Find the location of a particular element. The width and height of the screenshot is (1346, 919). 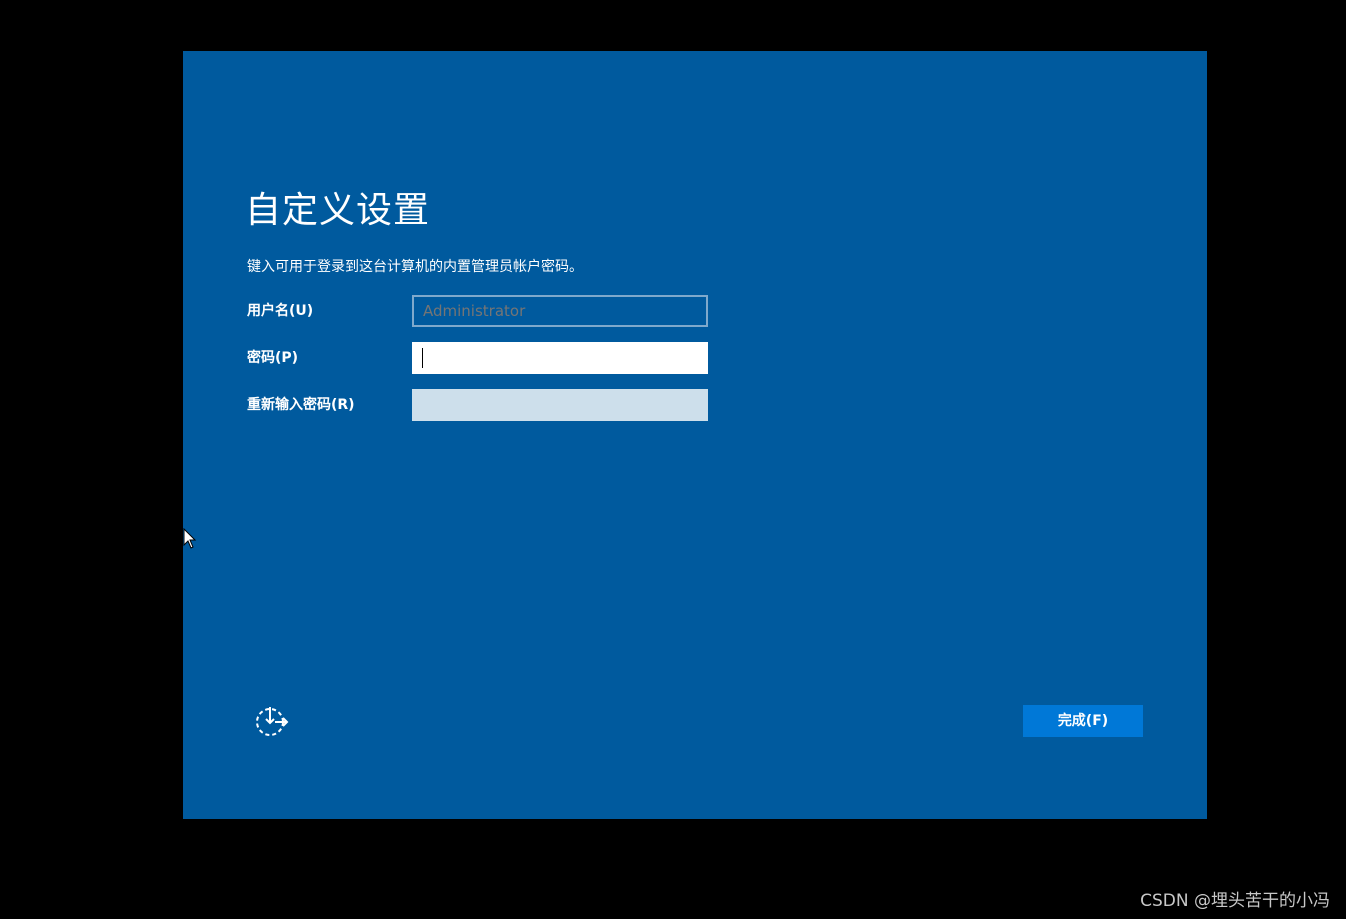

password-label: 密码(P) is located at coordinates (273, 358).